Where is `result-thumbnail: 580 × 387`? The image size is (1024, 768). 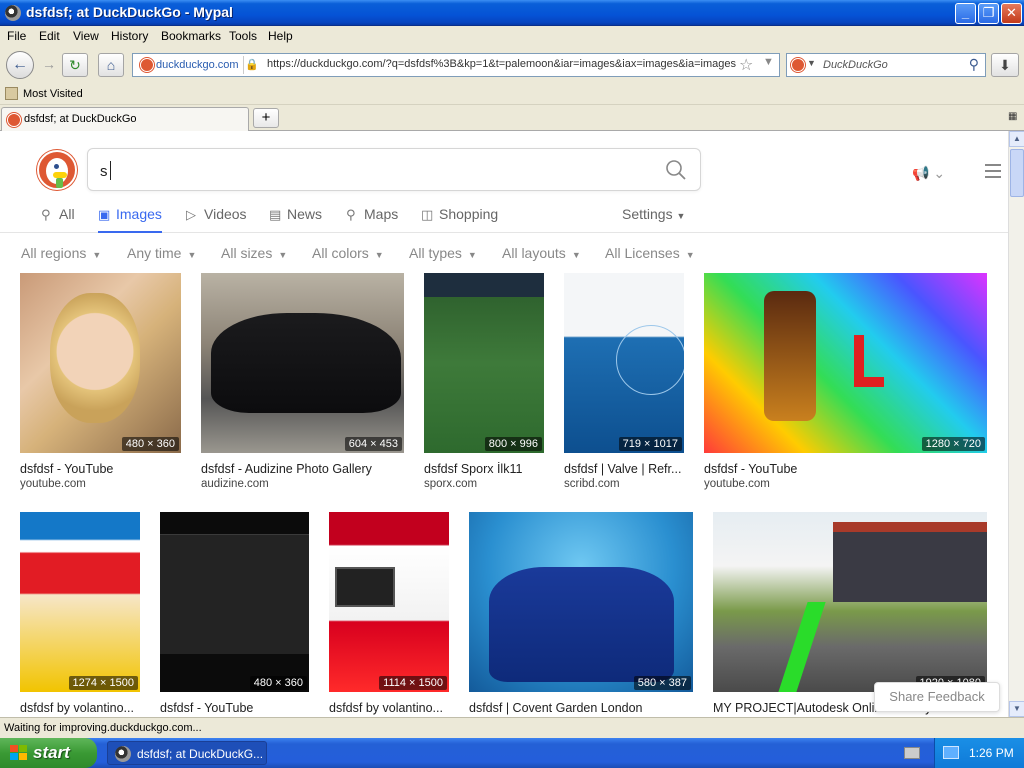 result-thumbnail: 580 × 387 is located at coordinates (581, 602).